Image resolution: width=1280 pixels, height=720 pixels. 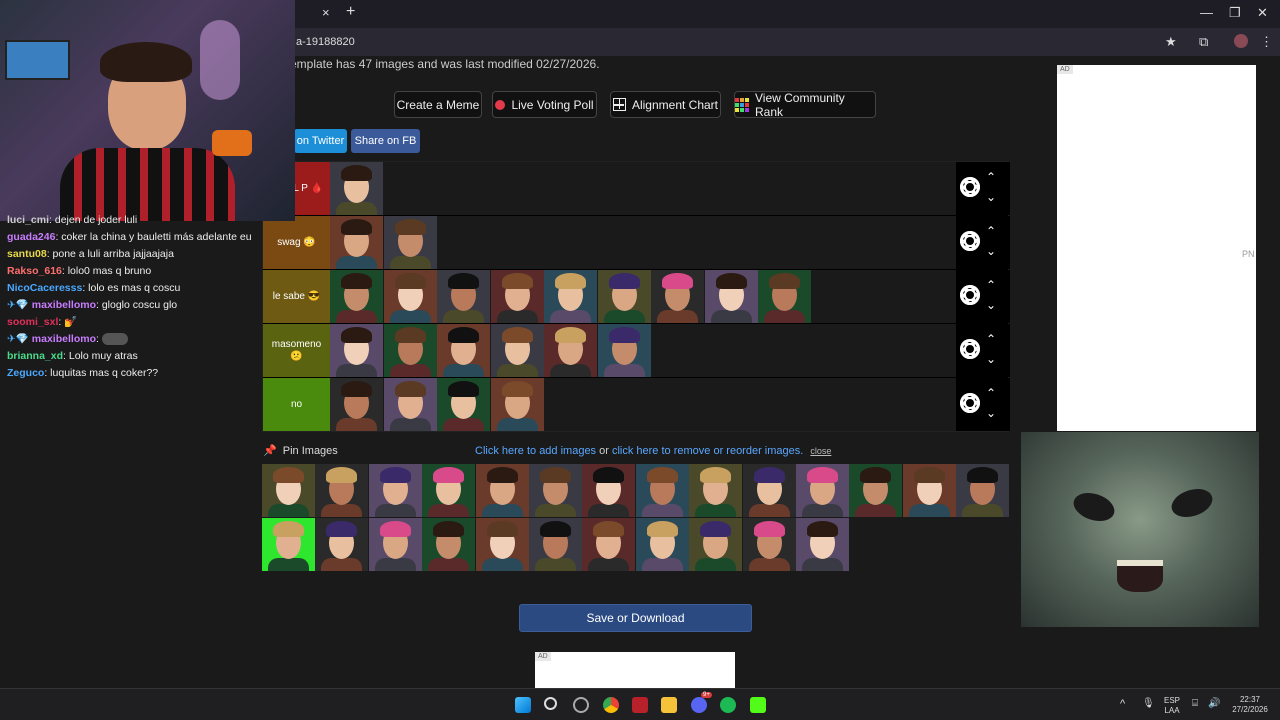 What do you see at coordinates (1122, 704) in the screenshot?
I see `tray-overflow-icon: ^` at bounding box center [1122, 704].